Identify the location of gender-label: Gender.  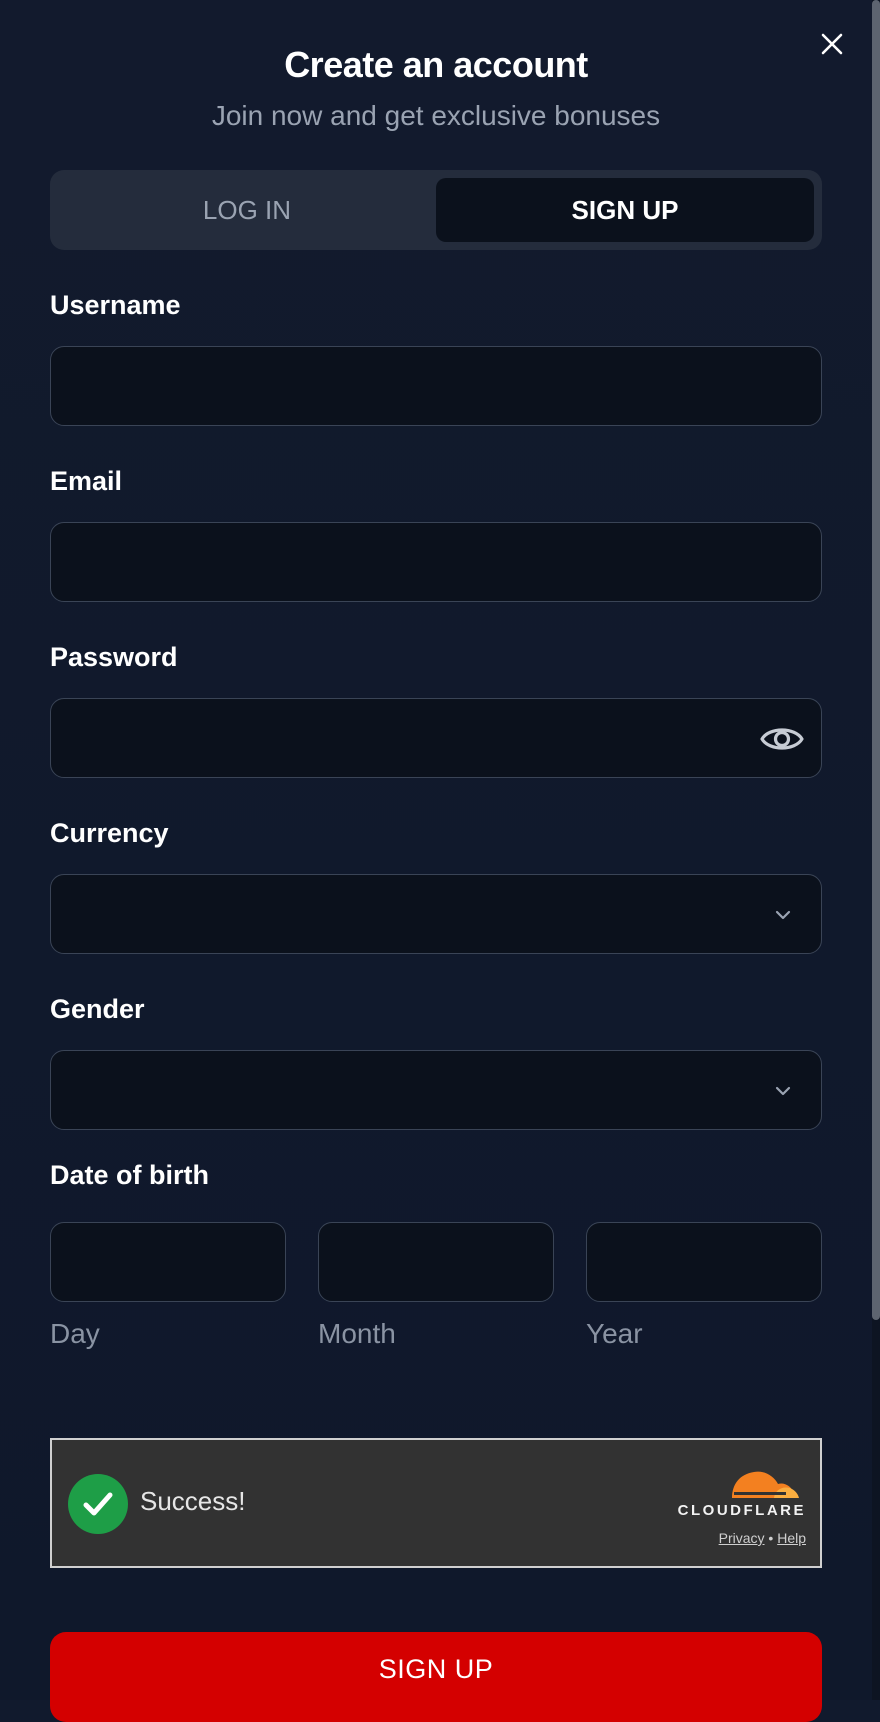
(97, 1009).